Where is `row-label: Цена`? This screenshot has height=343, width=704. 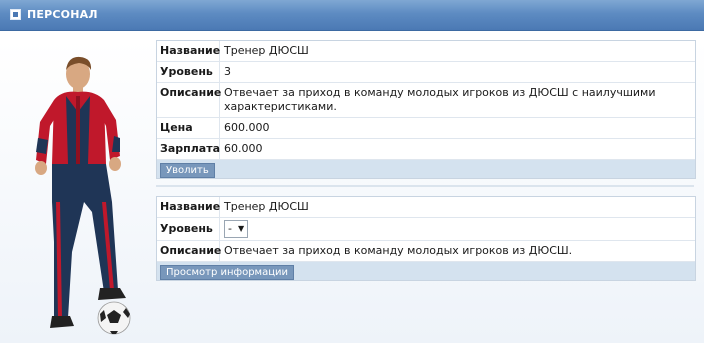
row-label: Цена is located at coordinates (188, 128).